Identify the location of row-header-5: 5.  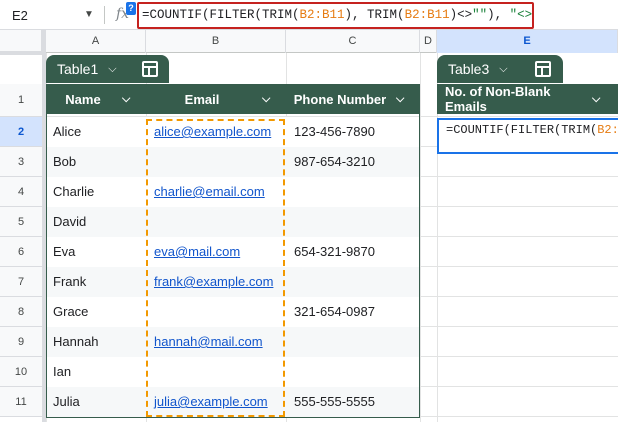
(21, 222).